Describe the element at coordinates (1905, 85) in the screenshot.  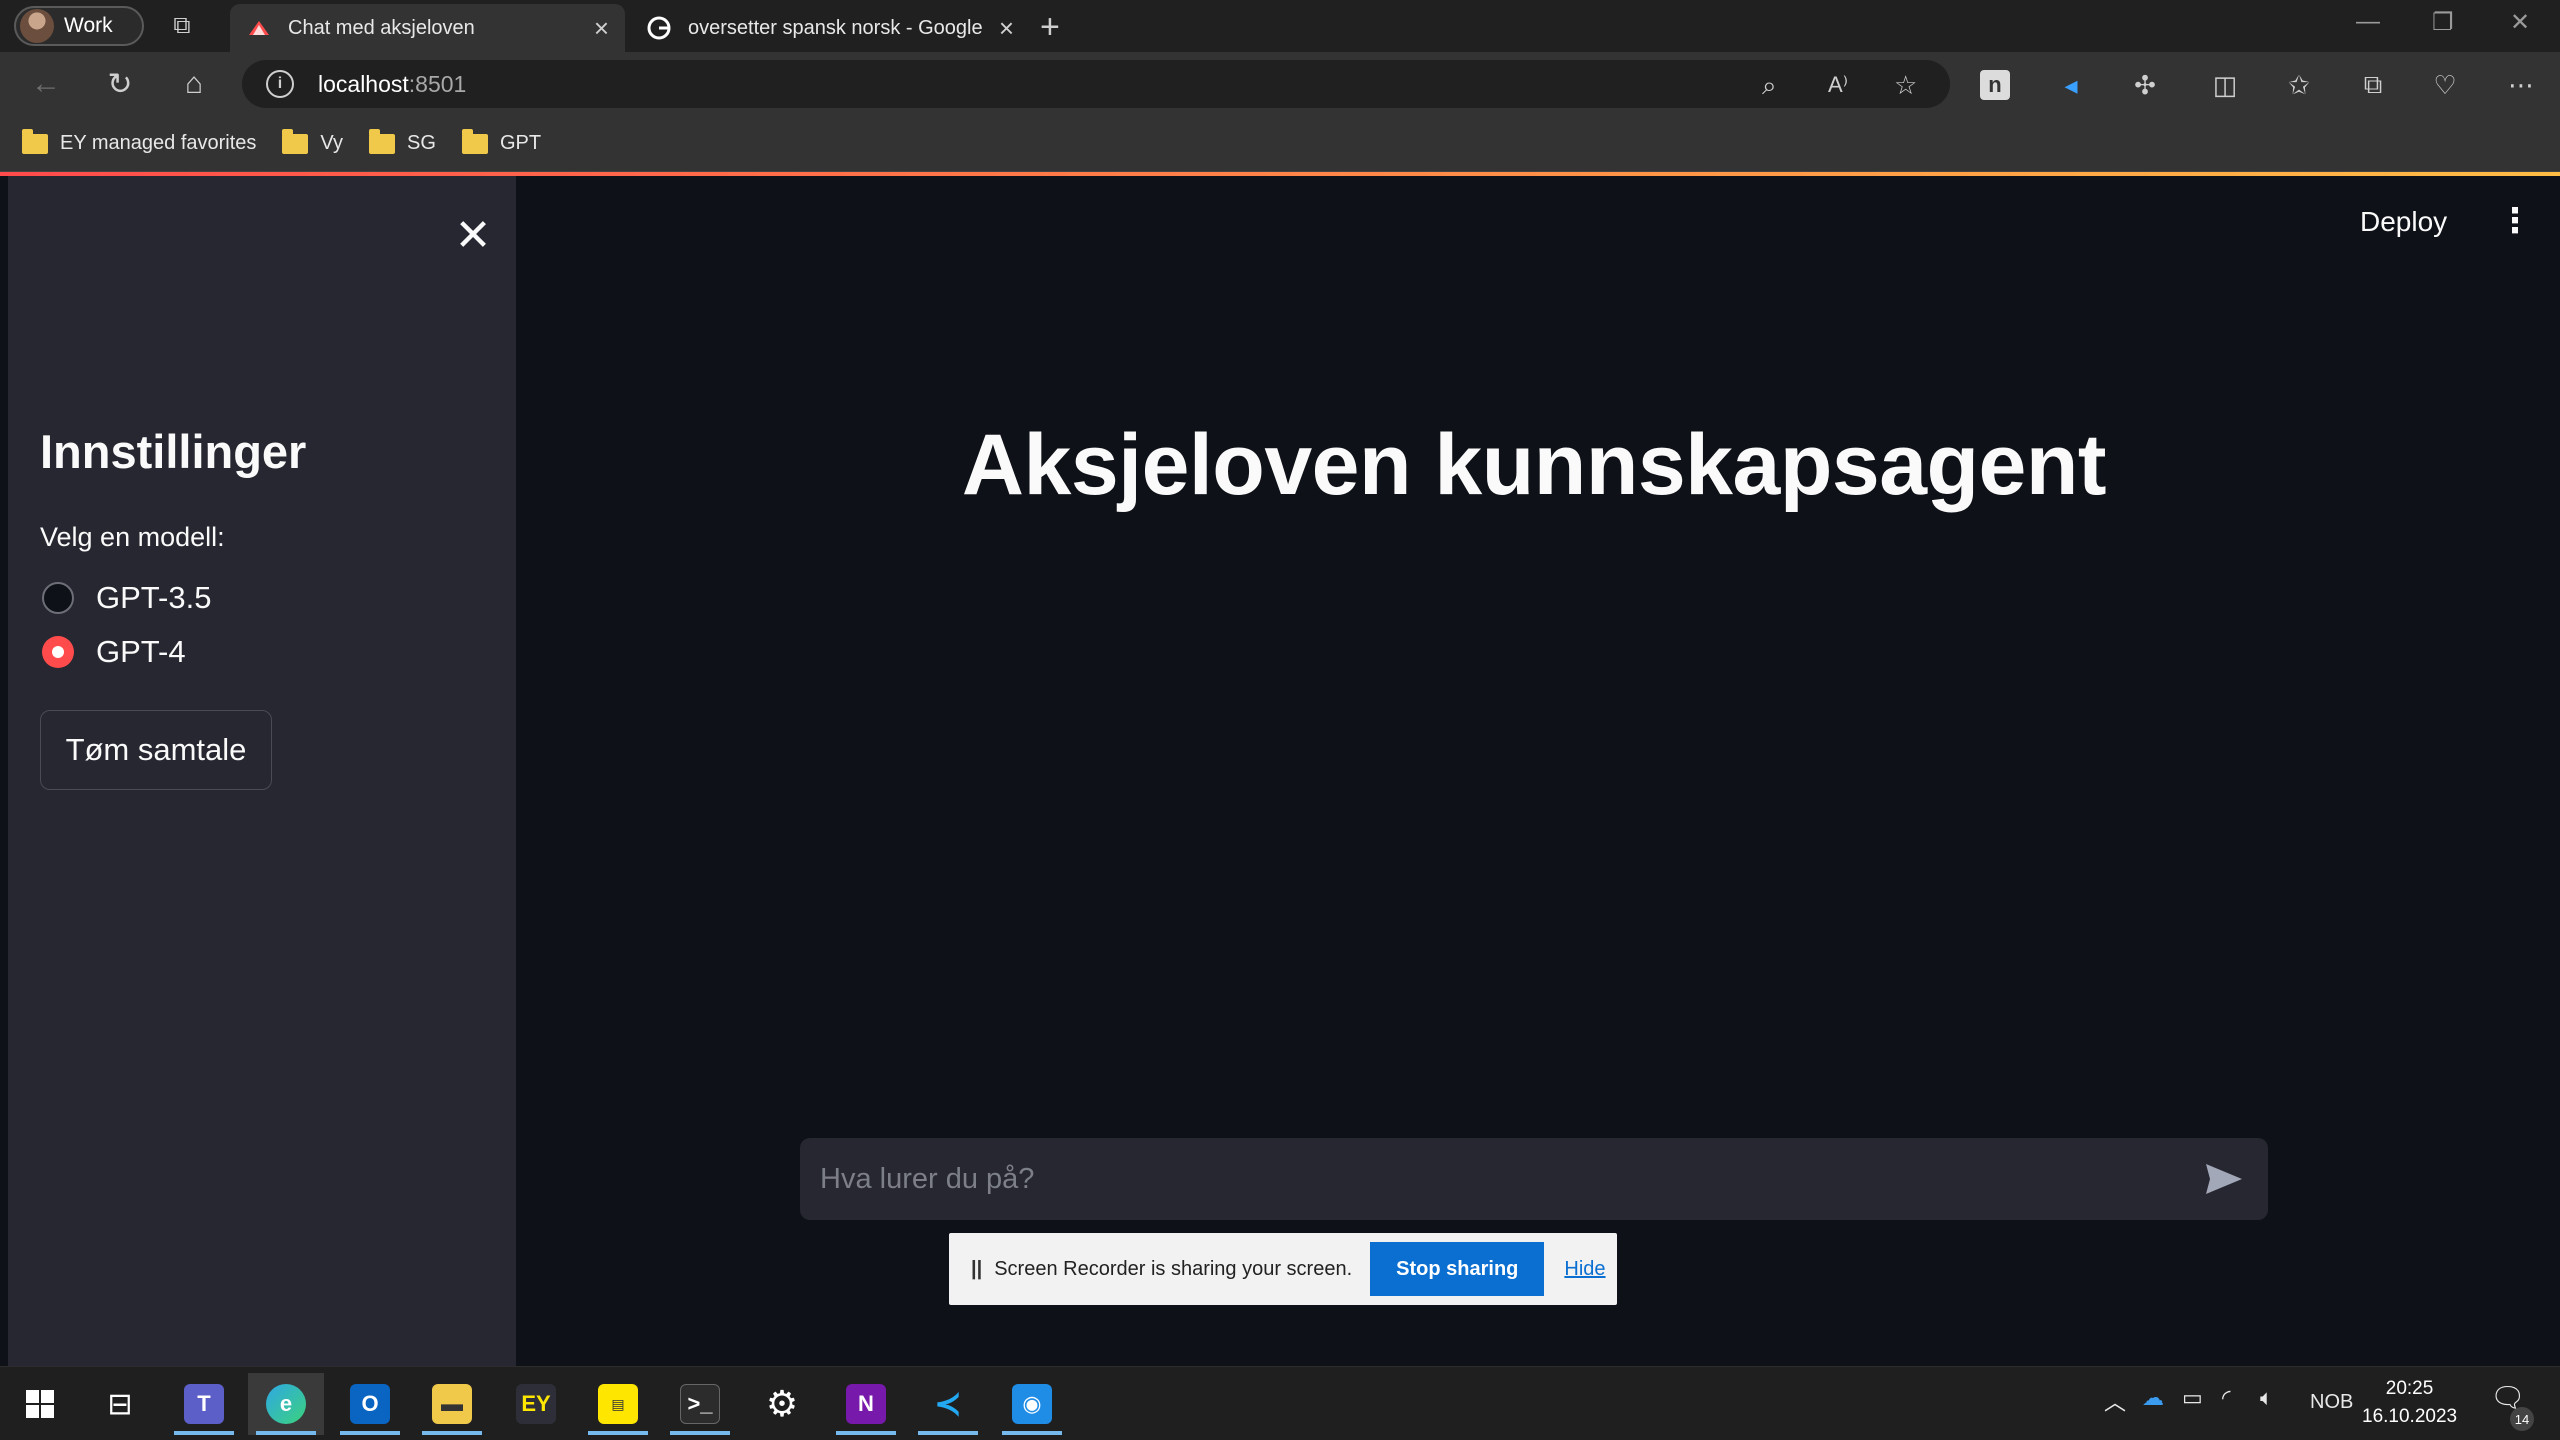
I see `favorite-star-icon: ☆` at that location.